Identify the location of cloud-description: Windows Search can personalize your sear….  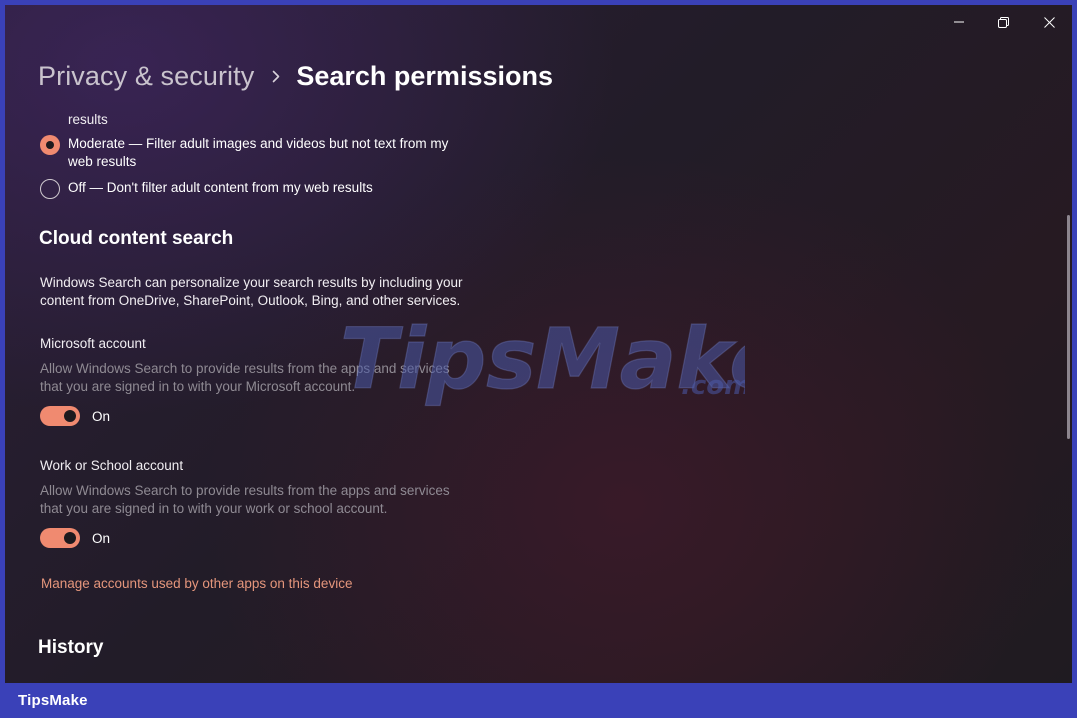
(251, 291).